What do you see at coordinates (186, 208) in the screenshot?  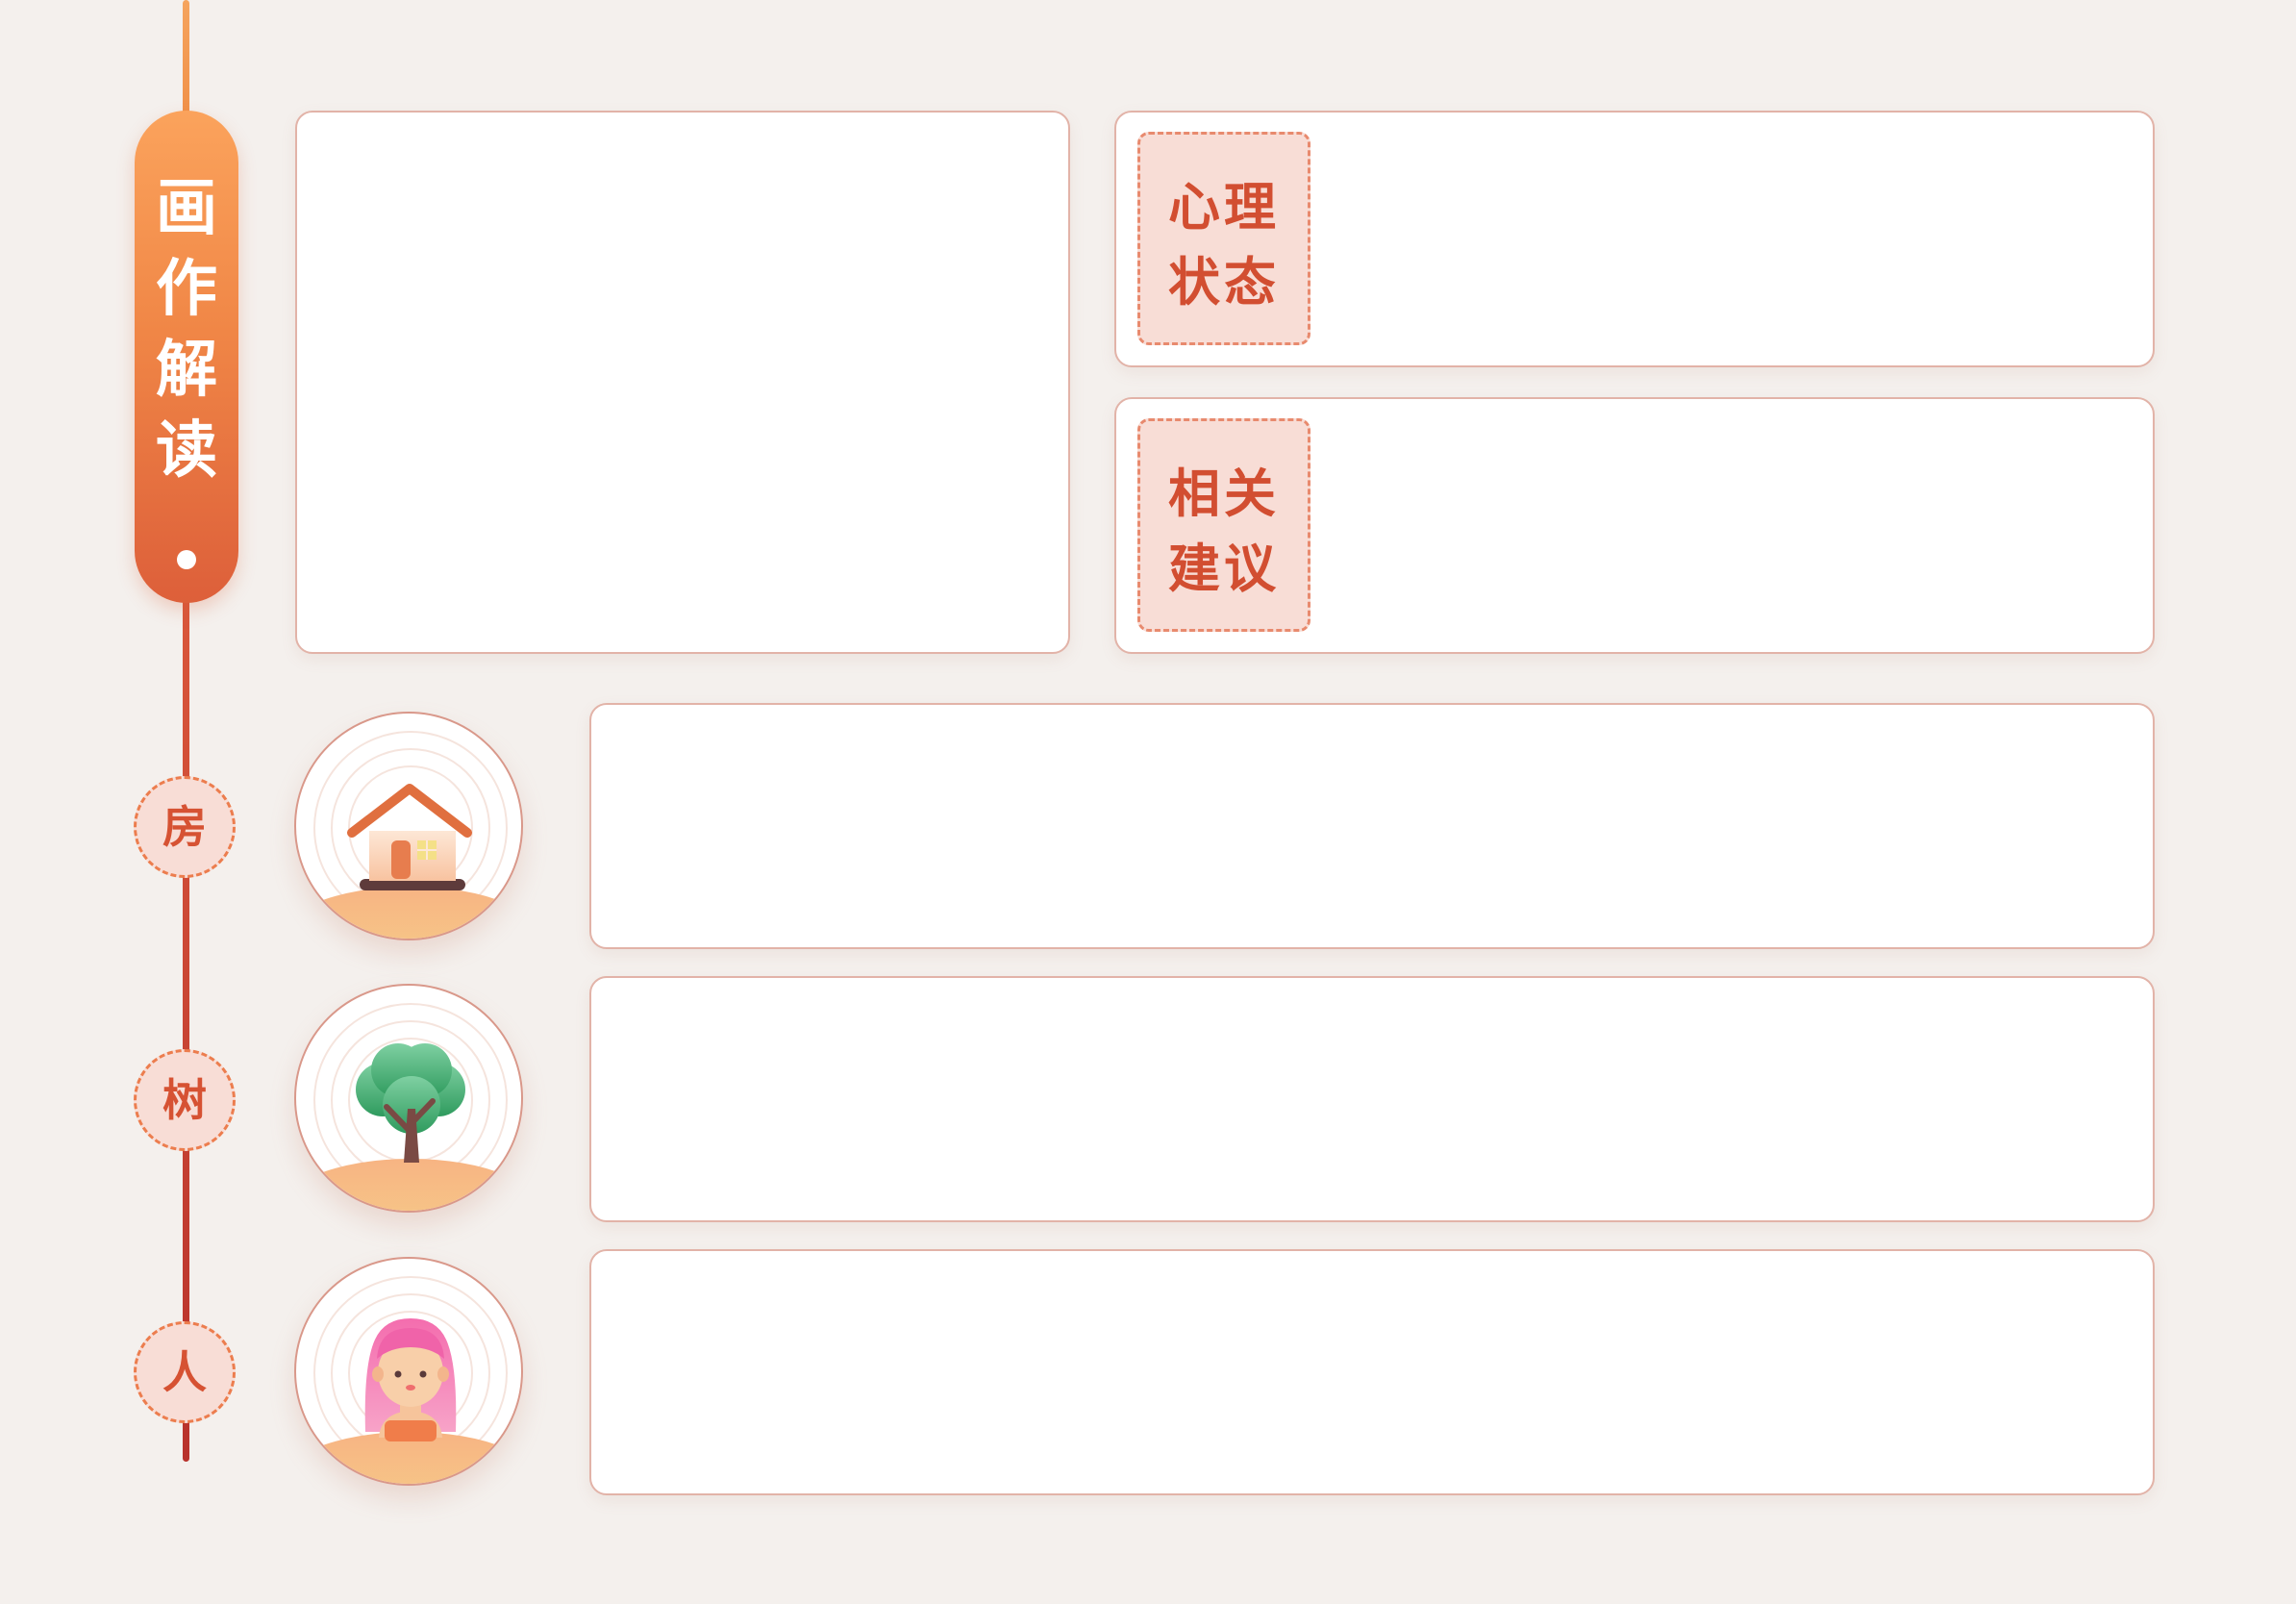 I see `title-char-1: 画` at bounding box center [186, 208].